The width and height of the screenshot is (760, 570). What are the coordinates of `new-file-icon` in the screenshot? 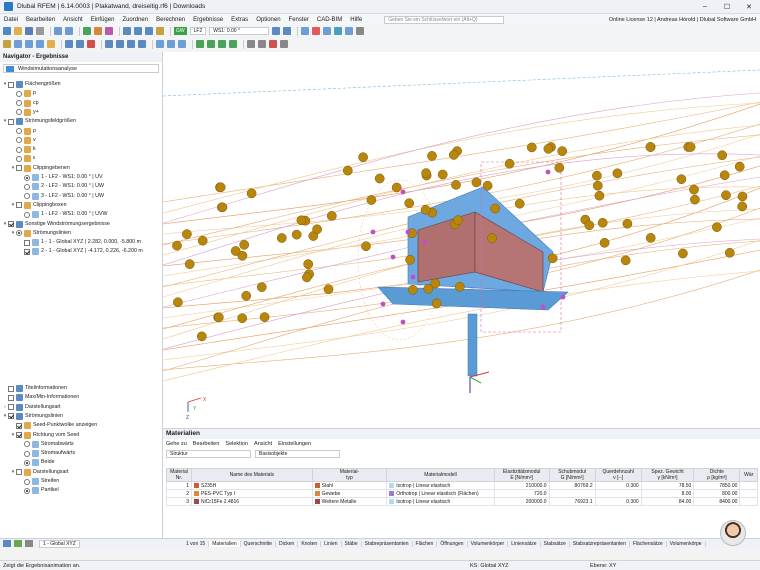 It's located at (7, 31).